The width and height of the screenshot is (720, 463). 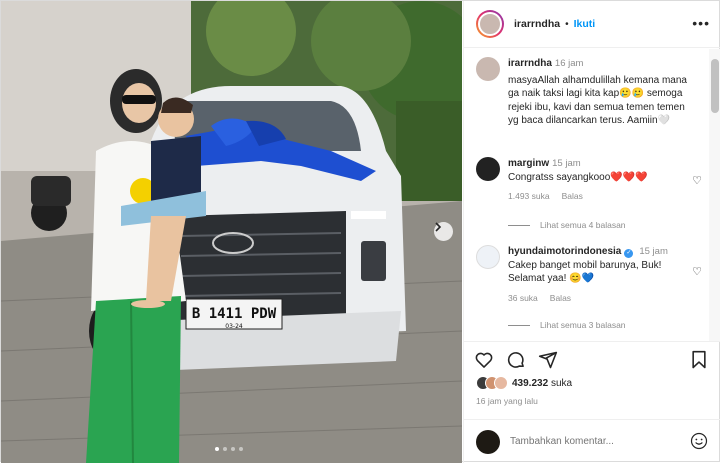 What do you see at coordinates (484, 360) in the screenshot?
I see `heart-icon` at bounding box center [484, 360].